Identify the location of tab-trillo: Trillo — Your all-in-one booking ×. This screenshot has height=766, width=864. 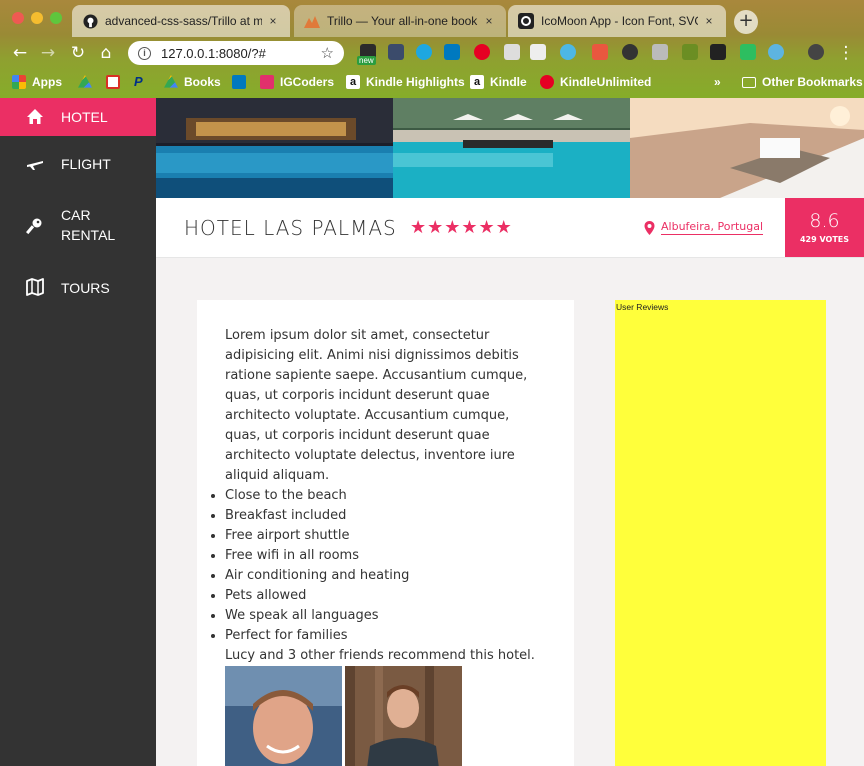
(400, 21).